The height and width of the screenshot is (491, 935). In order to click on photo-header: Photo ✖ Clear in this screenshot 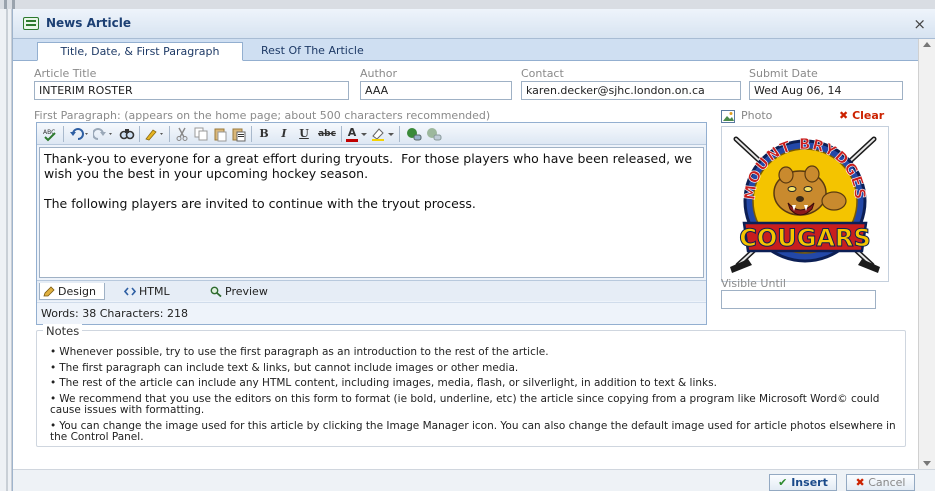, I will do `click(805, 117)`.